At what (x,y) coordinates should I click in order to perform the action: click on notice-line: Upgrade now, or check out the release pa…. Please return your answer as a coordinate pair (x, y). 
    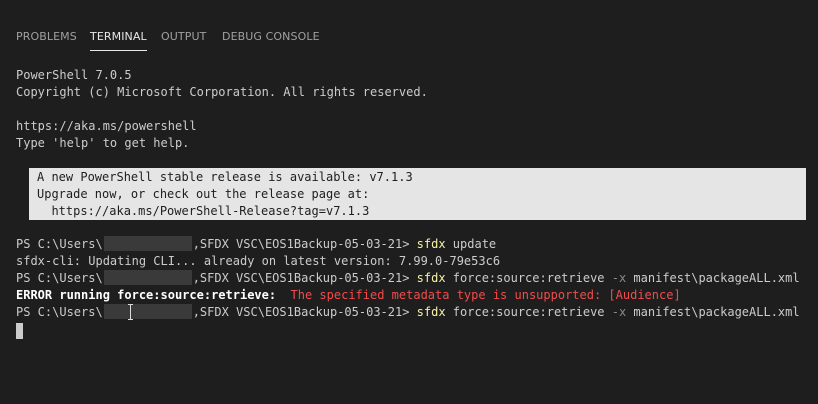
    Looking at the image, I should click on (203, 194).